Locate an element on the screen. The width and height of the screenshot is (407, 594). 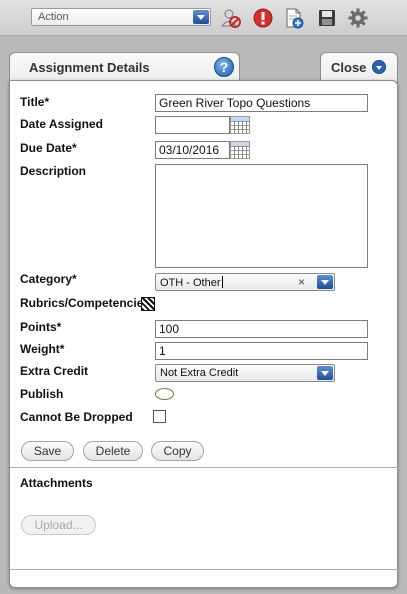
alert-icon is located at coordinates (263, 18).